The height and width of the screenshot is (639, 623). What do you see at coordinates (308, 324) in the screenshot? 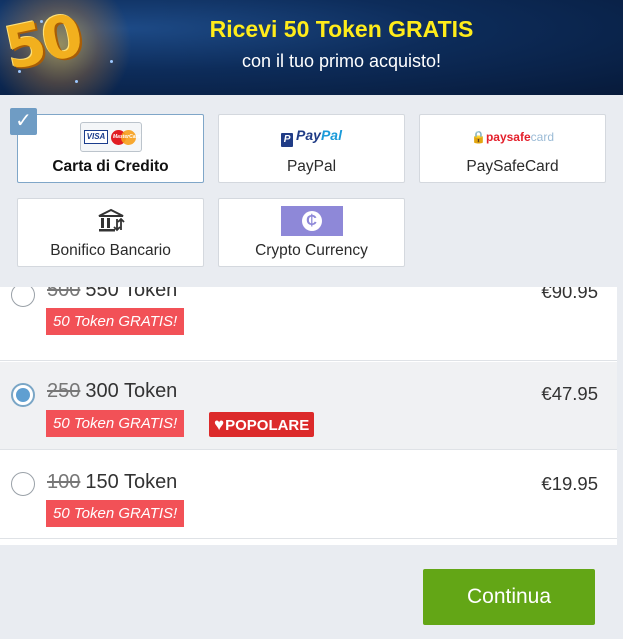
I see `package-row: 500 550 Token €90.95 50 Token GRATIS!` at bounding box center [308, 324].